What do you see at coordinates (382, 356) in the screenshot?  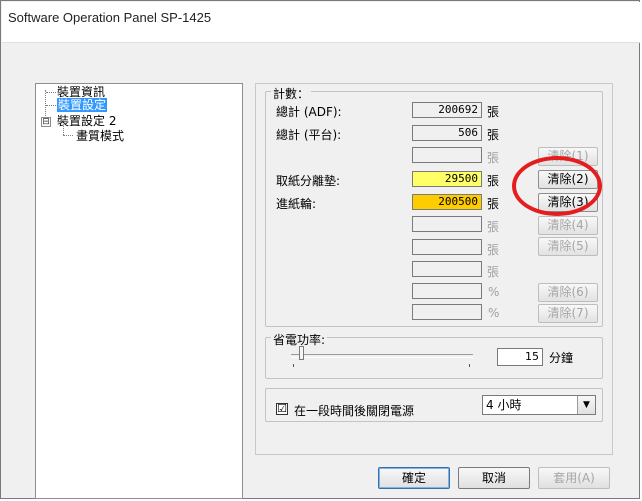 I see `power-saving-slider-track` at bounding box center [382, 356].